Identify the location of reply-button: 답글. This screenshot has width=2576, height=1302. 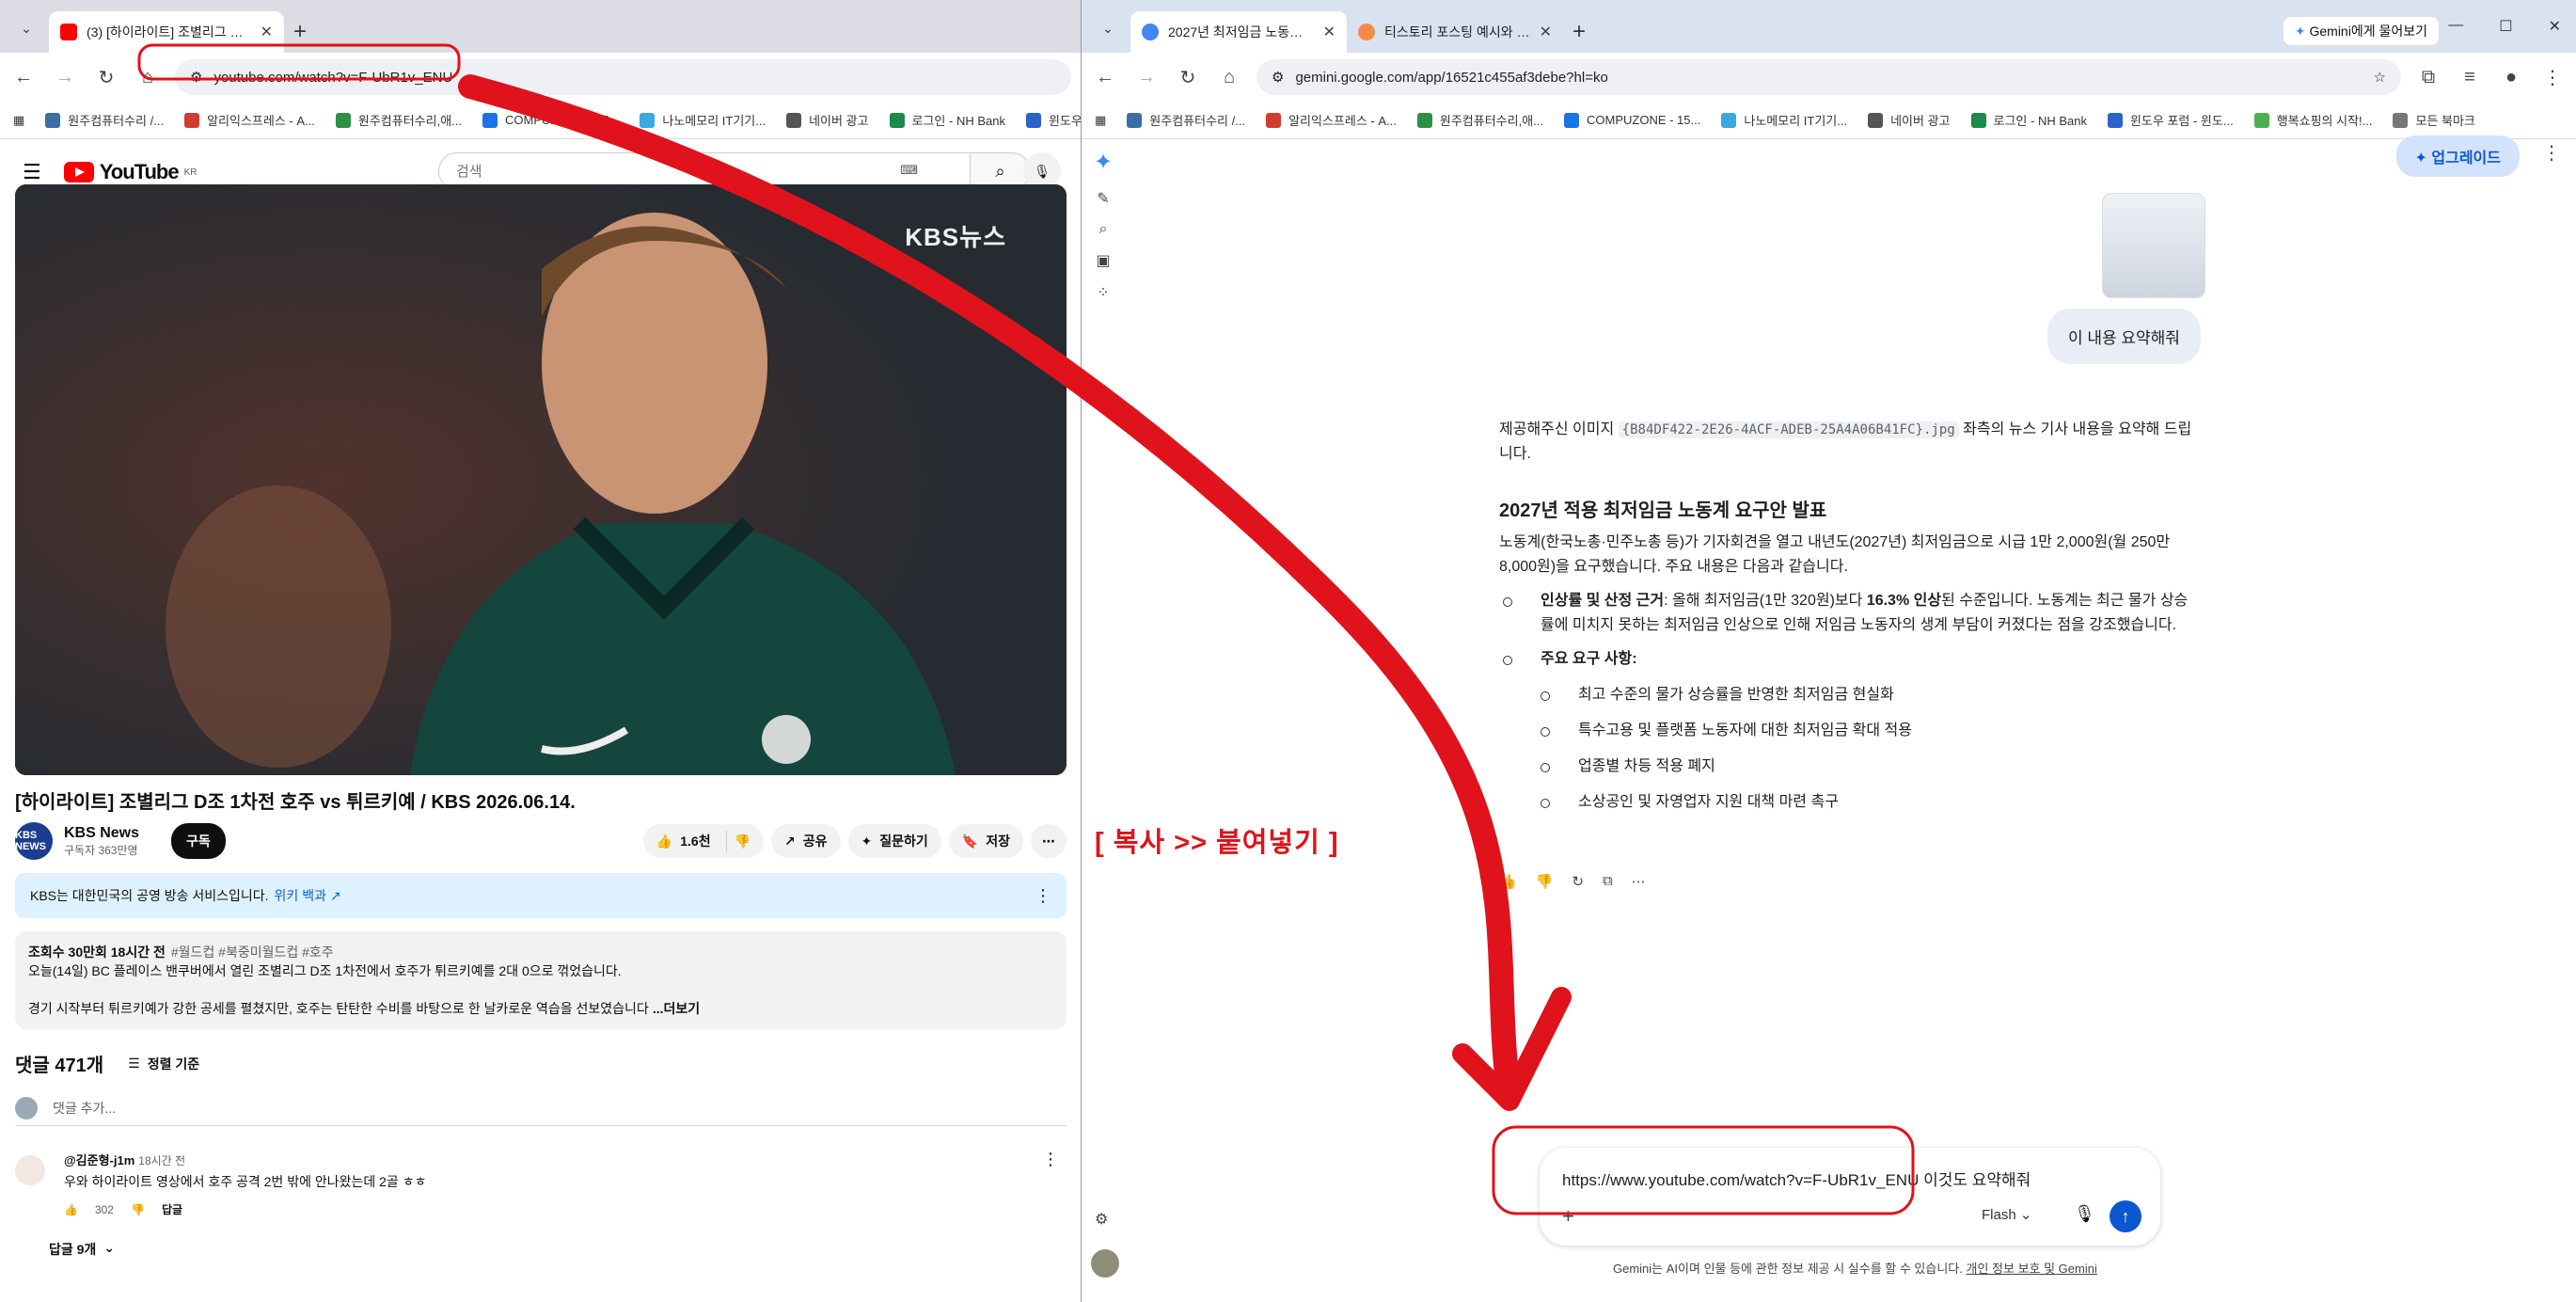
(172, 1209).